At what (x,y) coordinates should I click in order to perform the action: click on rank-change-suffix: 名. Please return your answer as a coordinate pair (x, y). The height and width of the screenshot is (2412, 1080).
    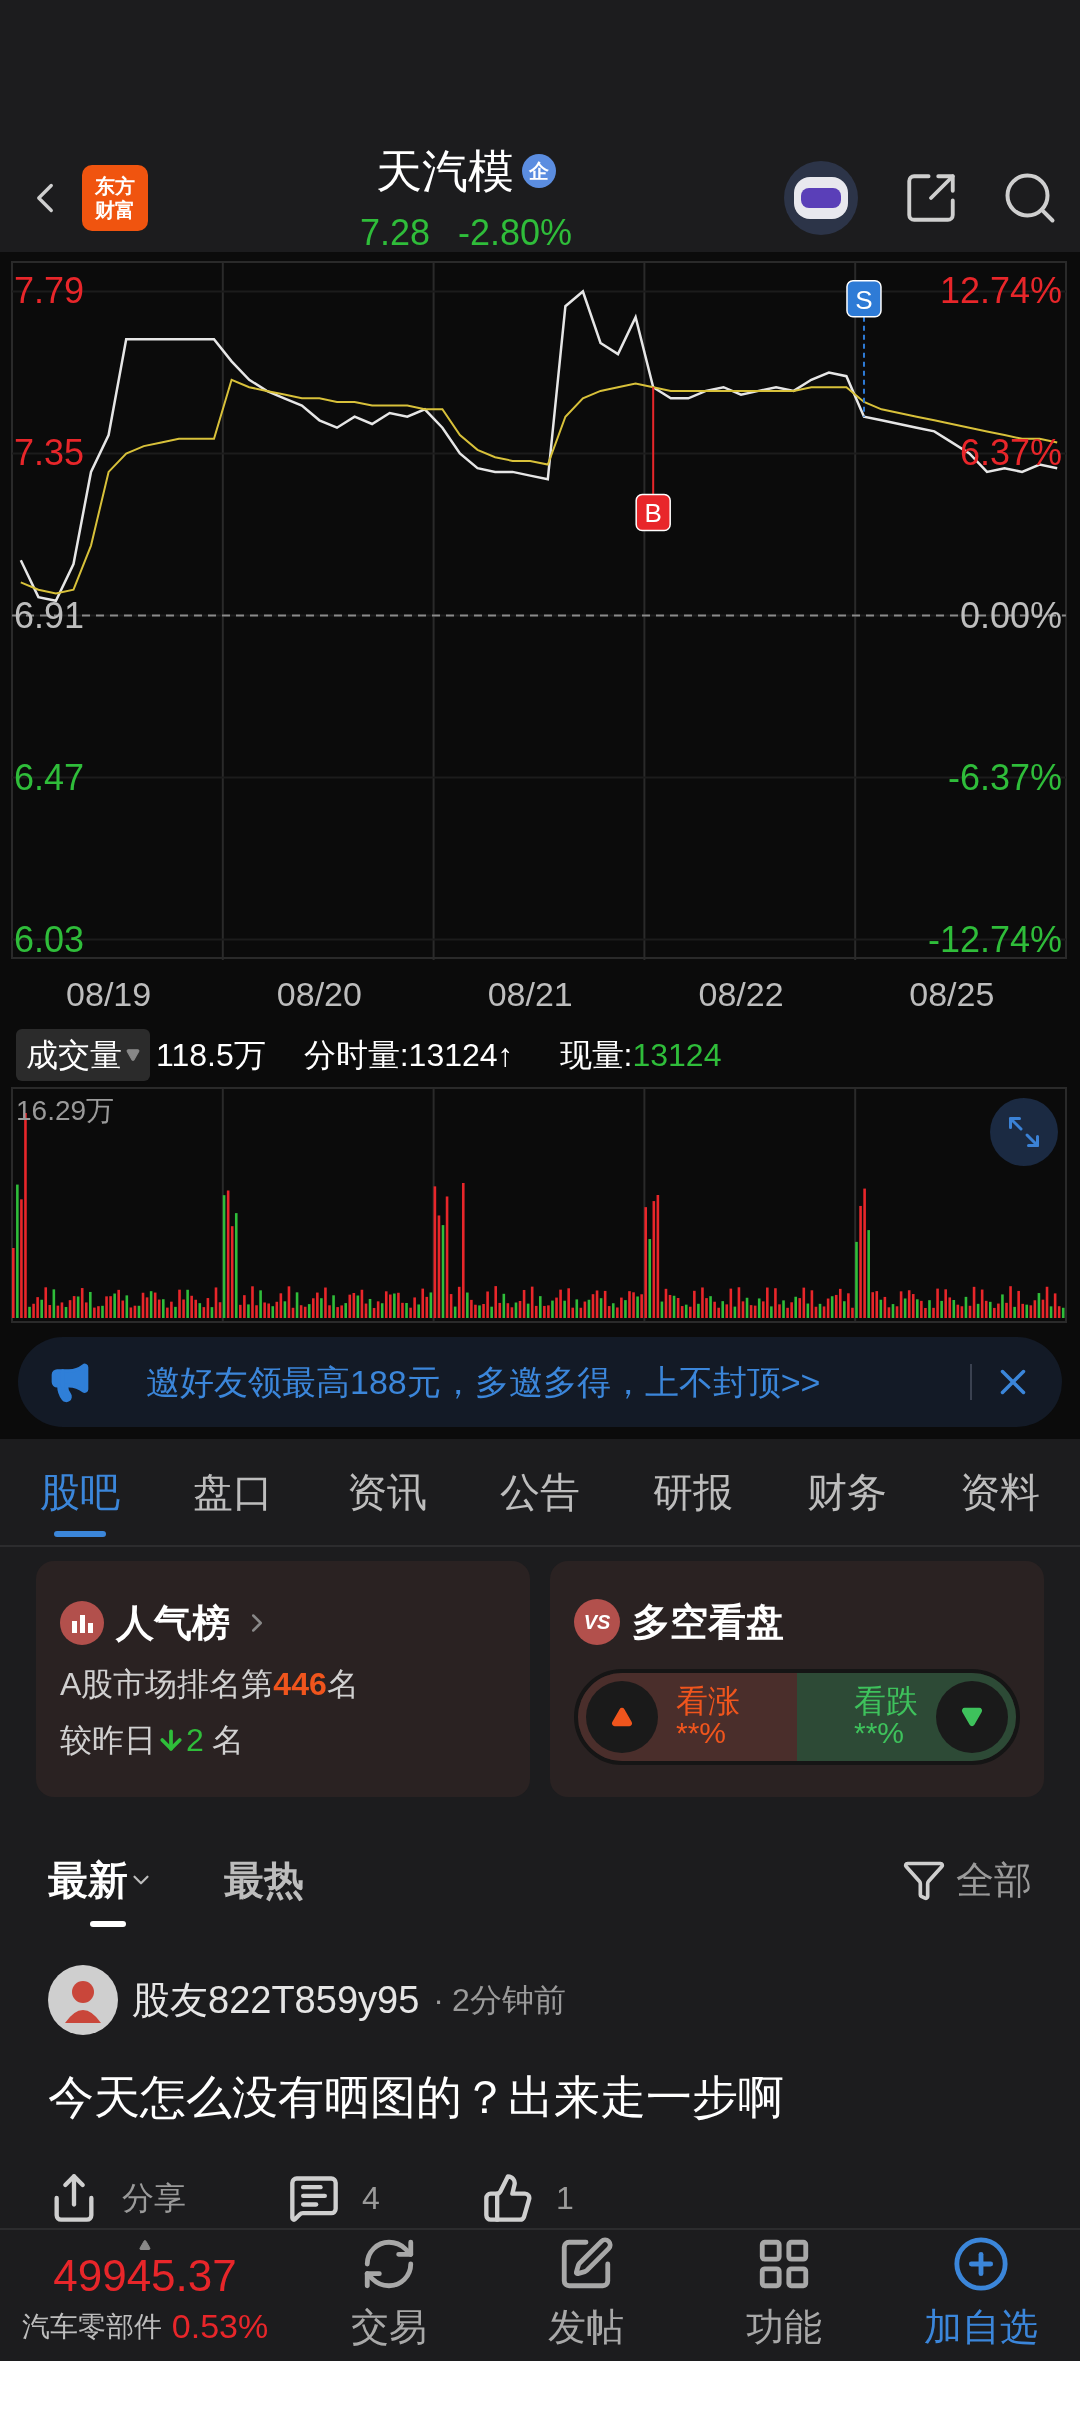
    Looking at the image, I should click on (227, 1740).